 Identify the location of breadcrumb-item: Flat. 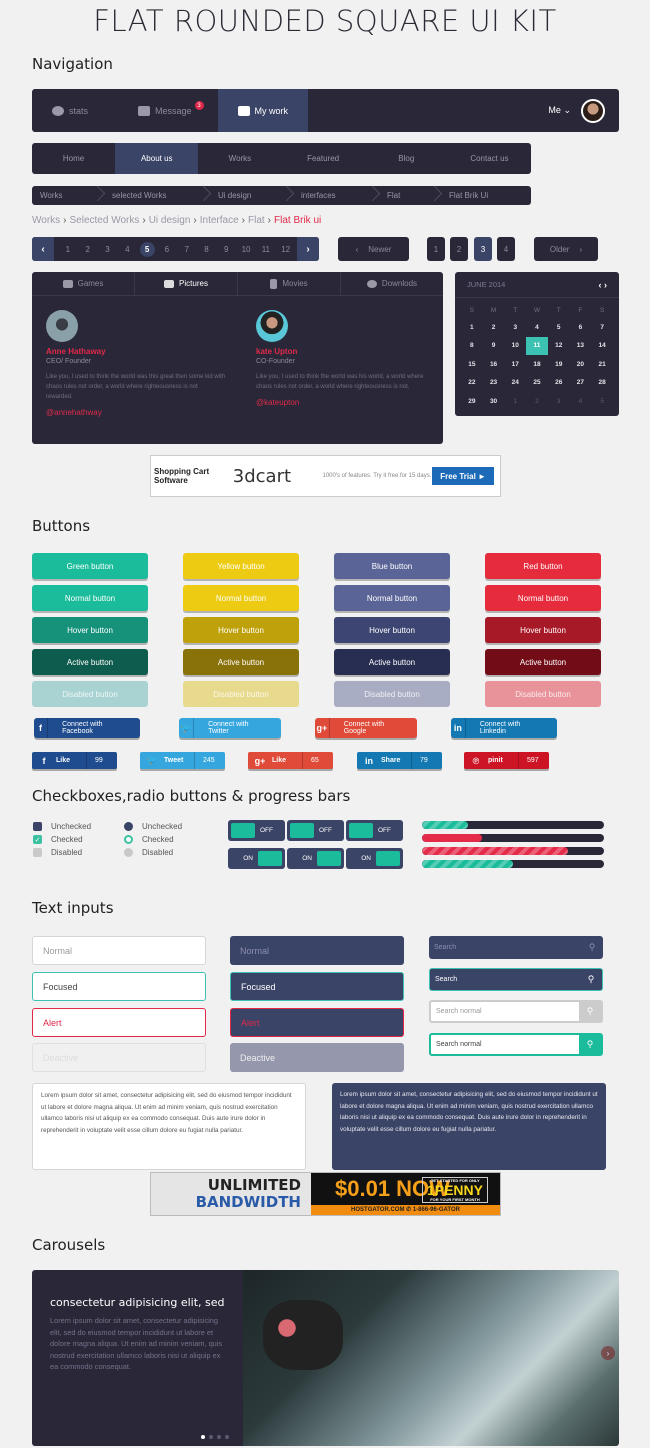
(404, 195).